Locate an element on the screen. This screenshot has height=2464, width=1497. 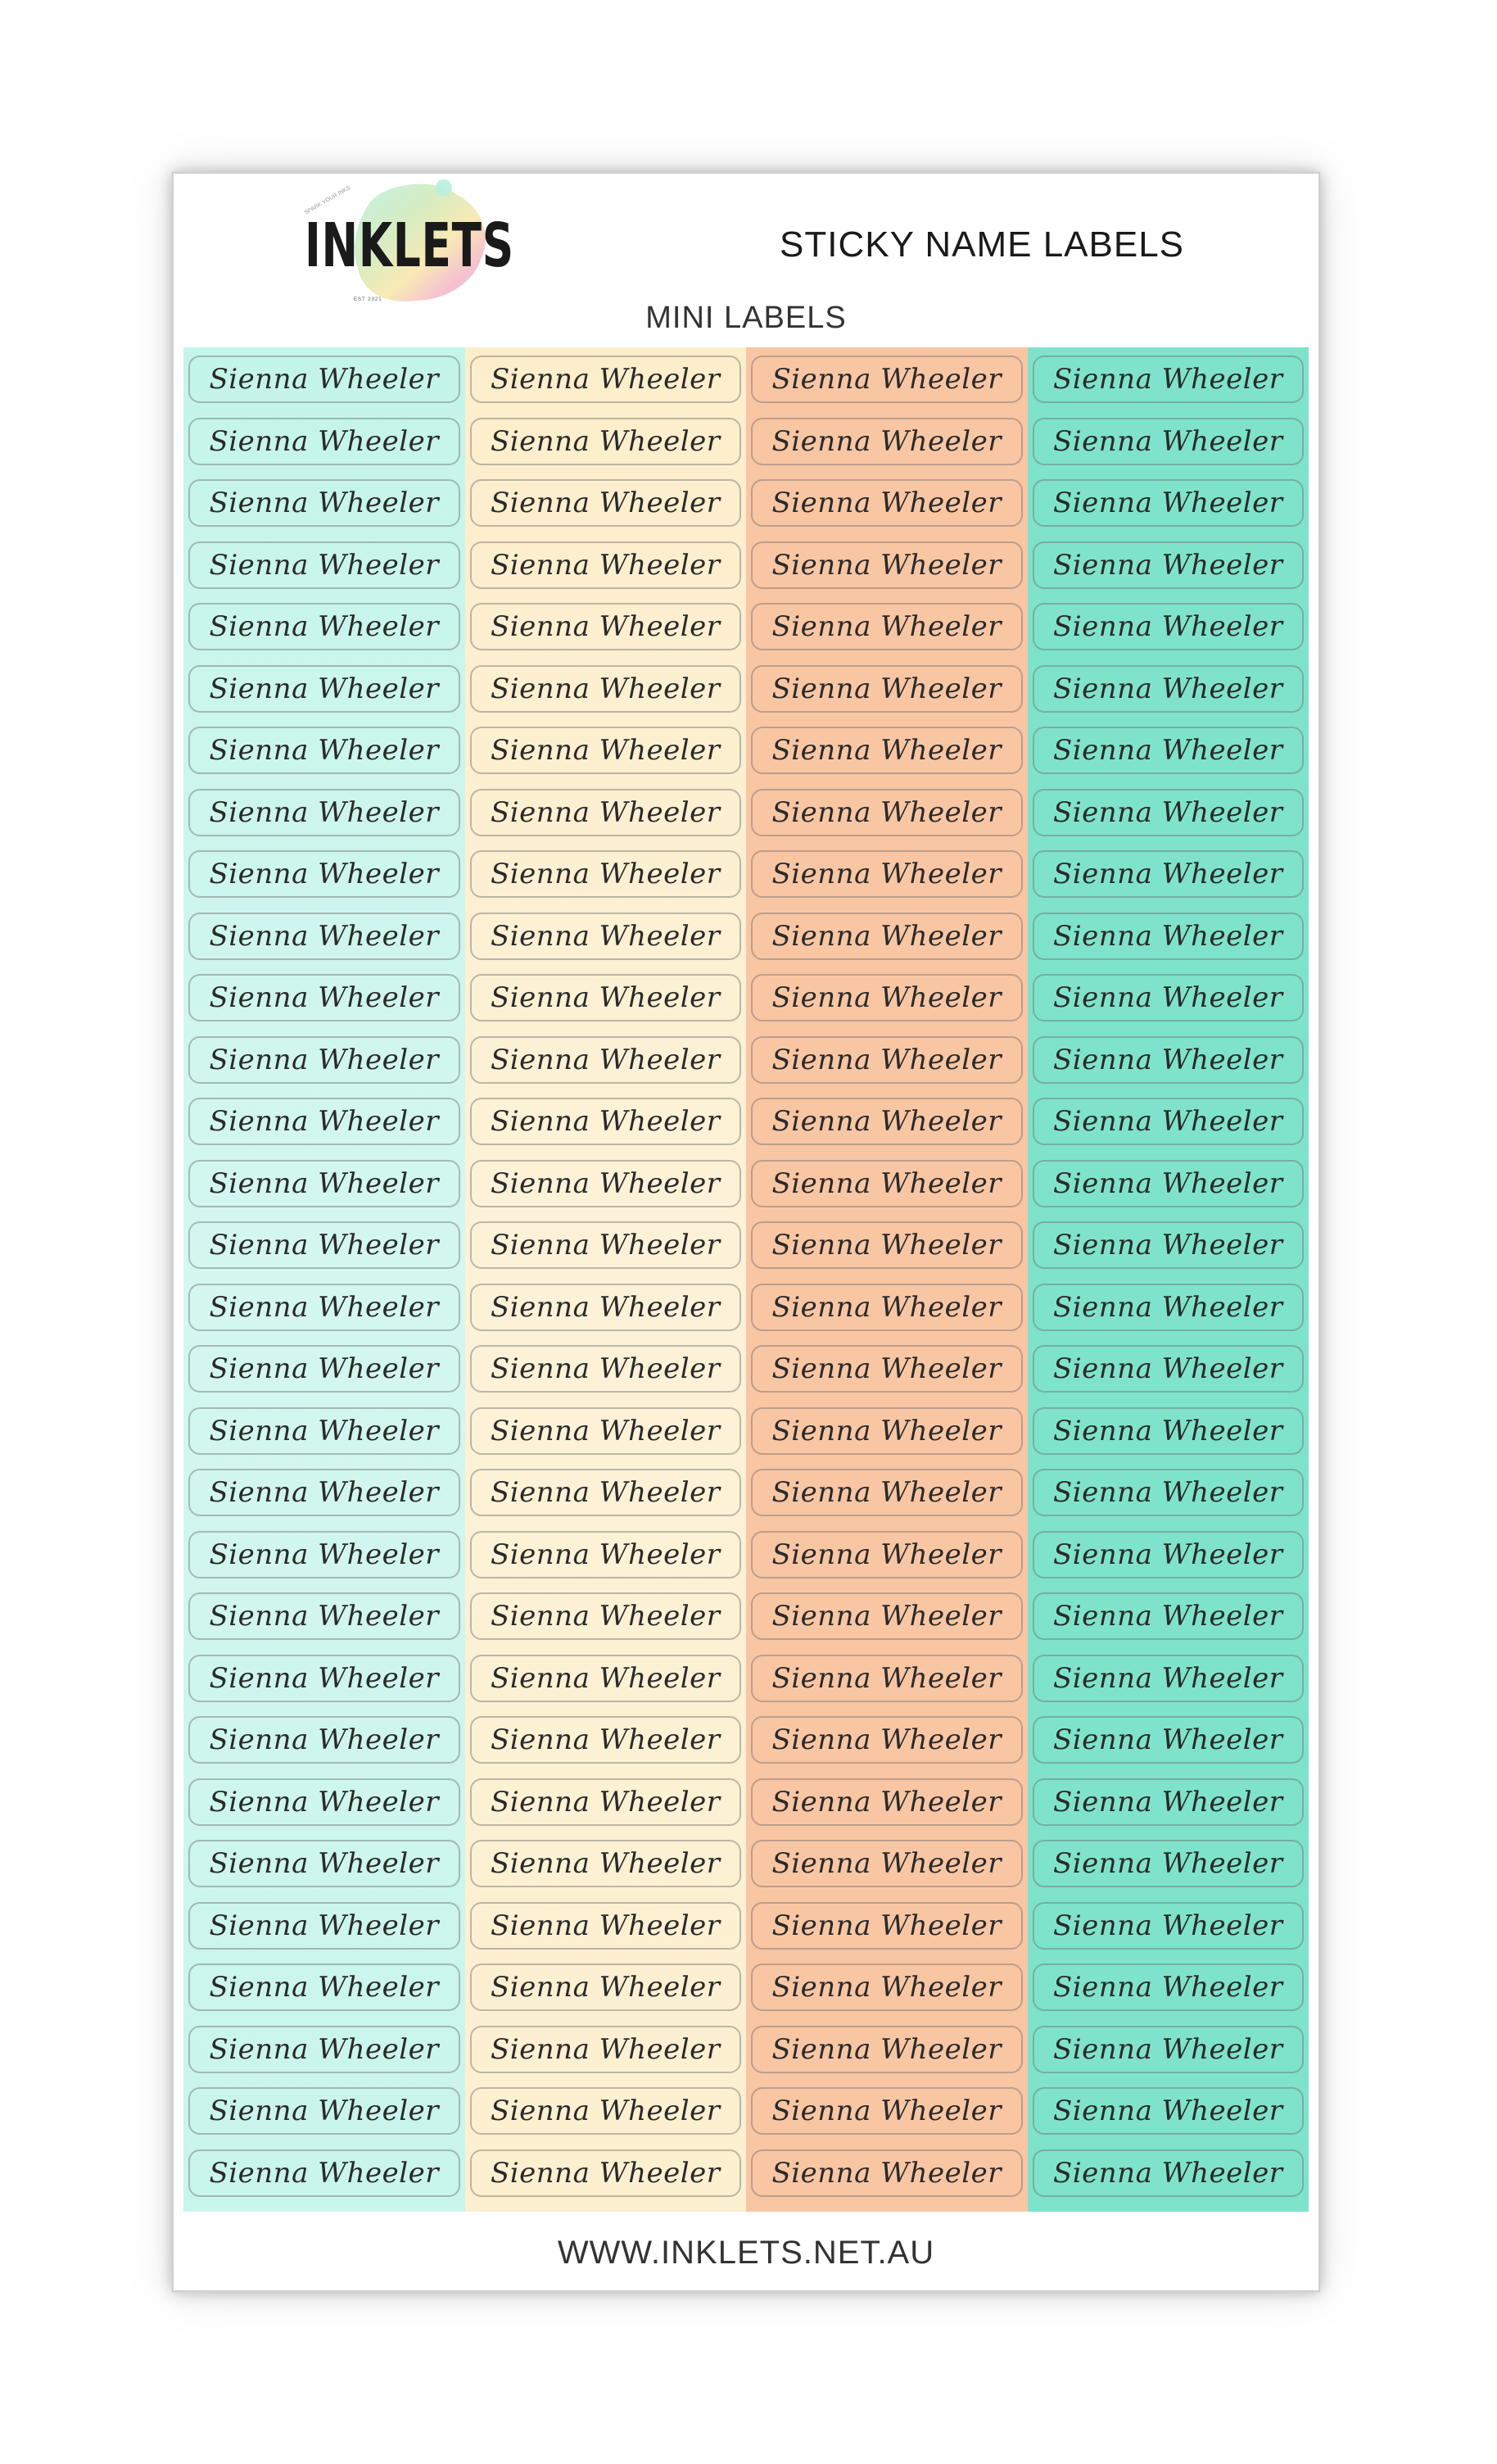
page-title: STICKY NAME LABELS is located at coordinates (982, 244).